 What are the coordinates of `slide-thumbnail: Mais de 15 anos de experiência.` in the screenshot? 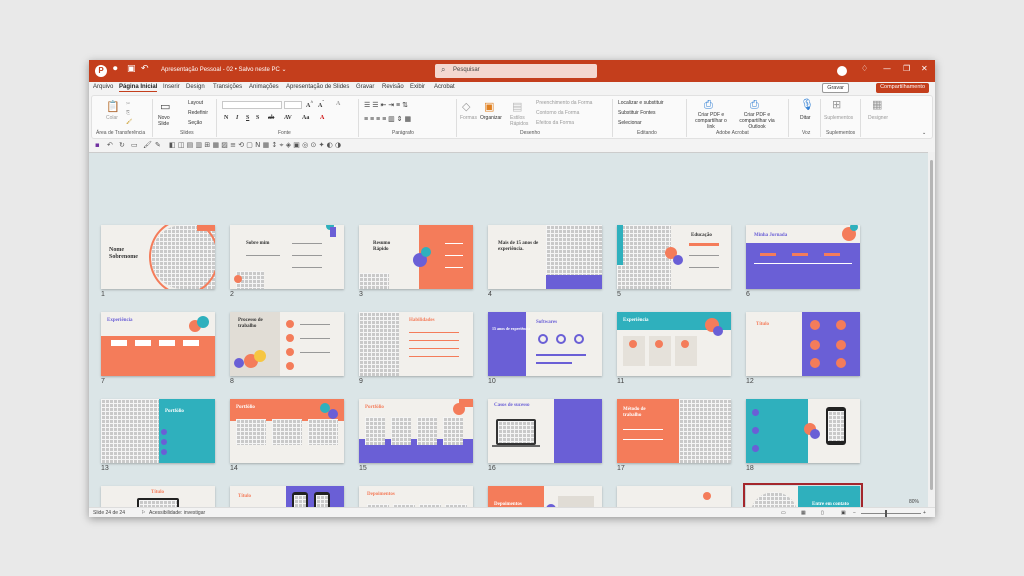 It's located at (545, 257).